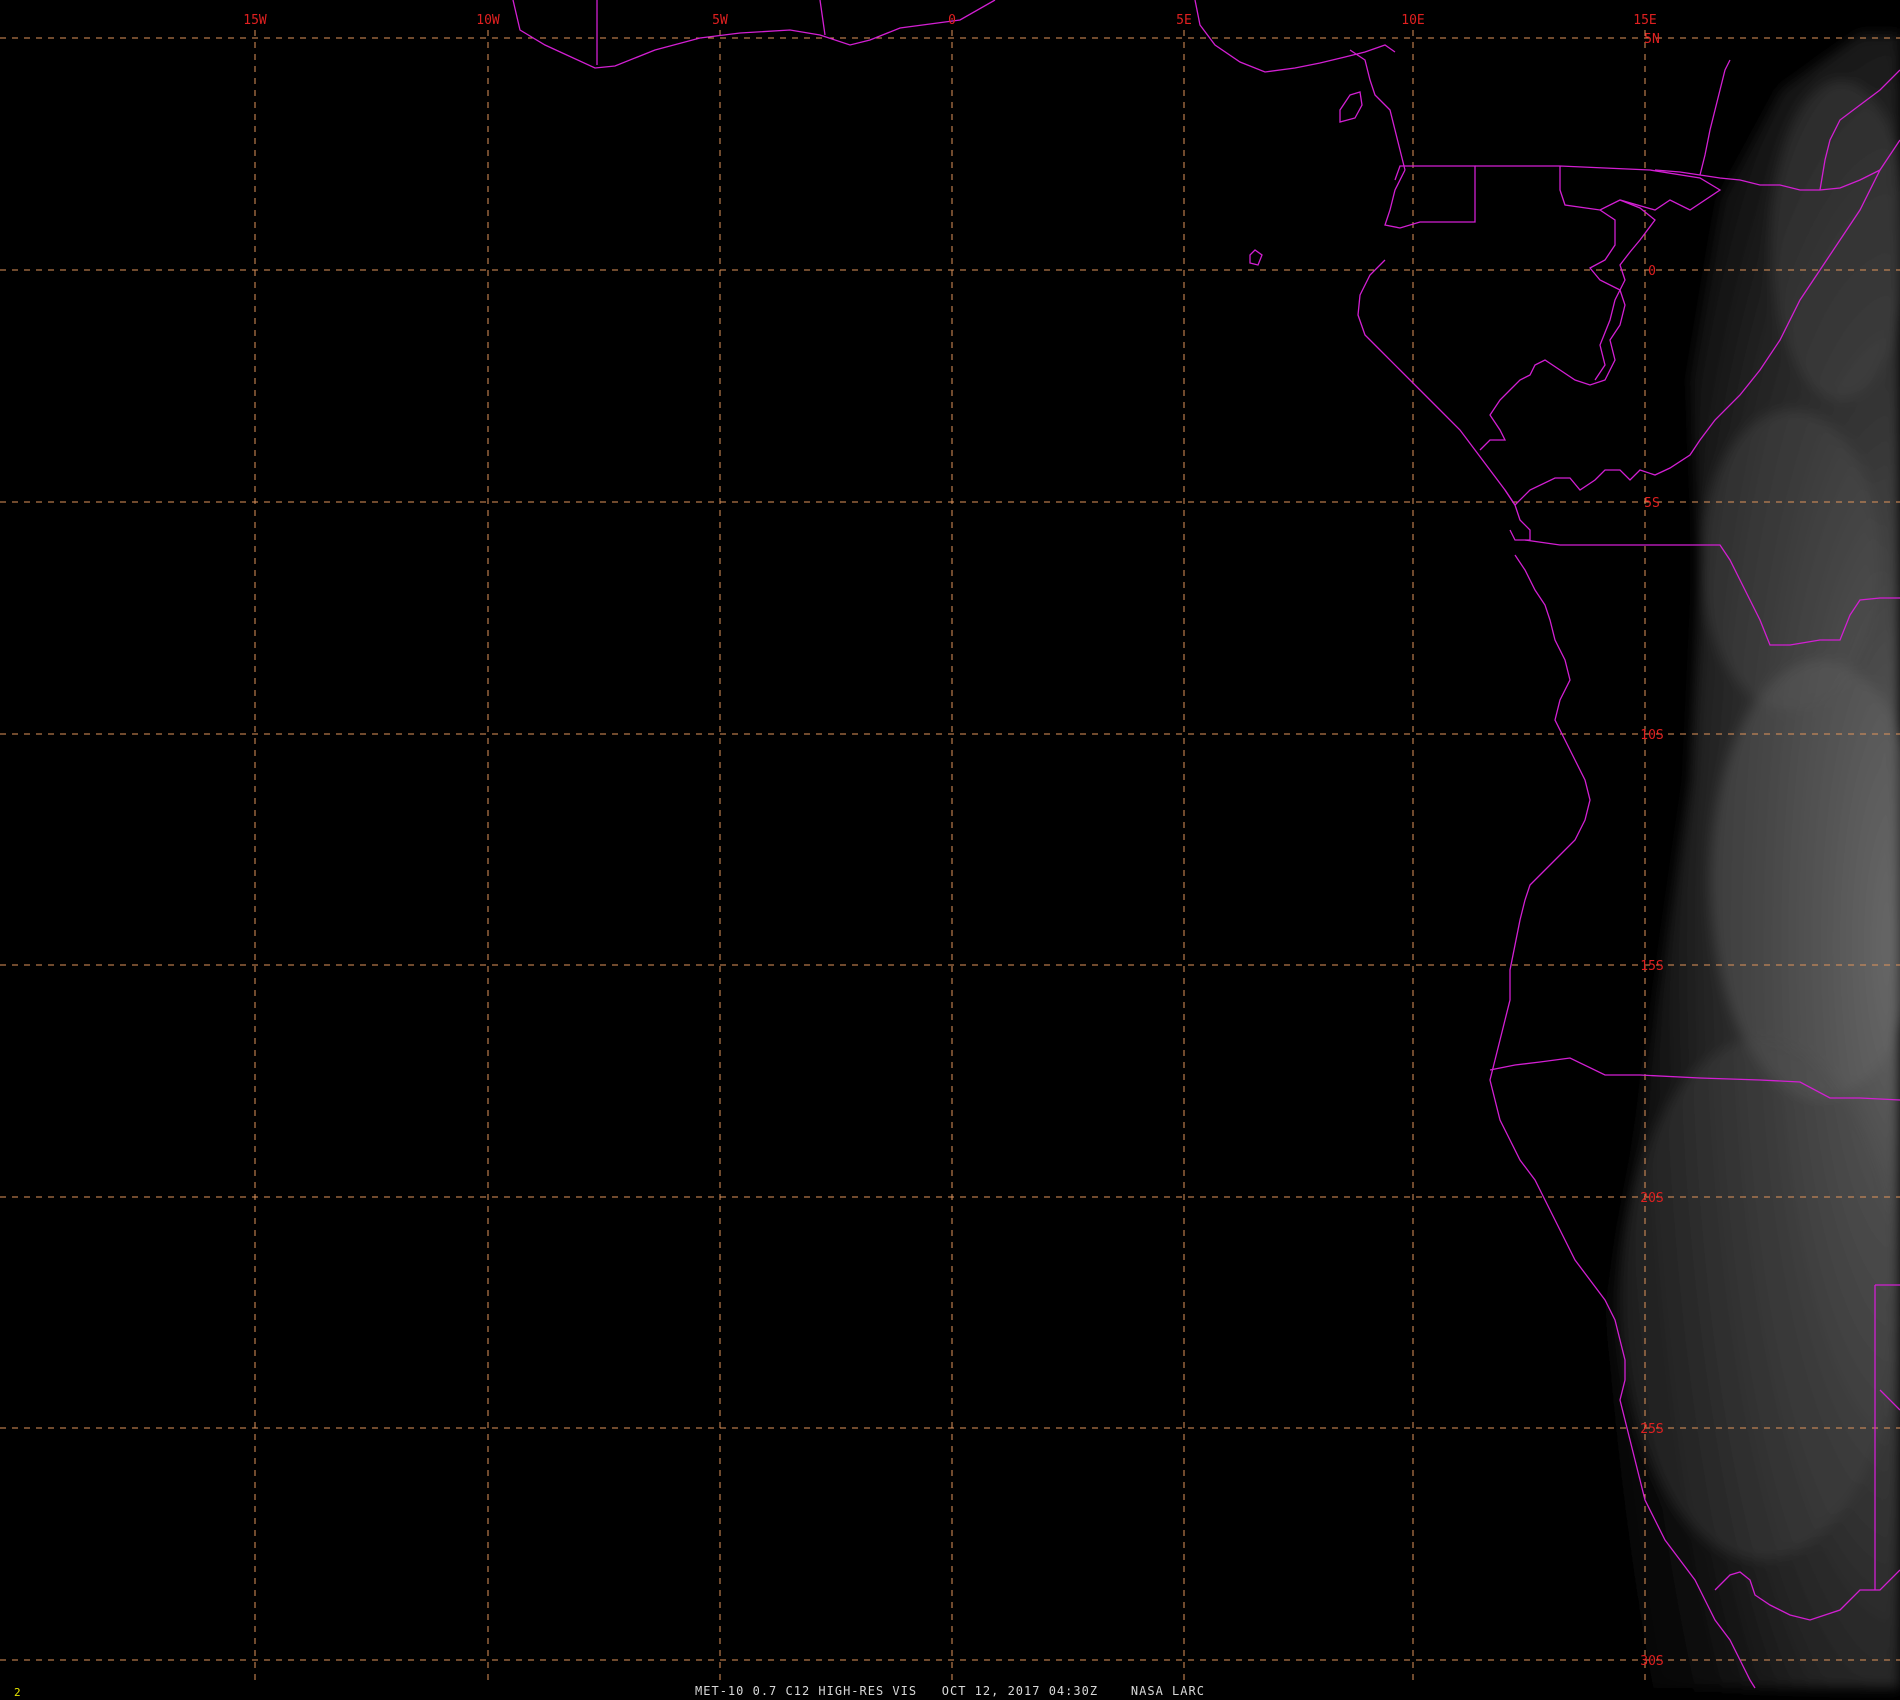 The image size is (1900, 1700). What do you see at coordinates (1651, 1661) in the screenshot?
I see `latitude-label: 30S` at bounding box center [1651, 1661].